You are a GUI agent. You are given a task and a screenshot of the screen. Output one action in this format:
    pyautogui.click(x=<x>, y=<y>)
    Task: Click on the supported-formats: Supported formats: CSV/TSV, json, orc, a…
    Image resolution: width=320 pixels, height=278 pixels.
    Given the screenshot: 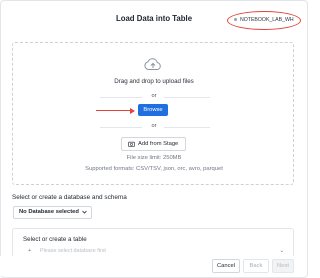 What is the action you would take?
    pyautogui.click(x=154, y=169)
    